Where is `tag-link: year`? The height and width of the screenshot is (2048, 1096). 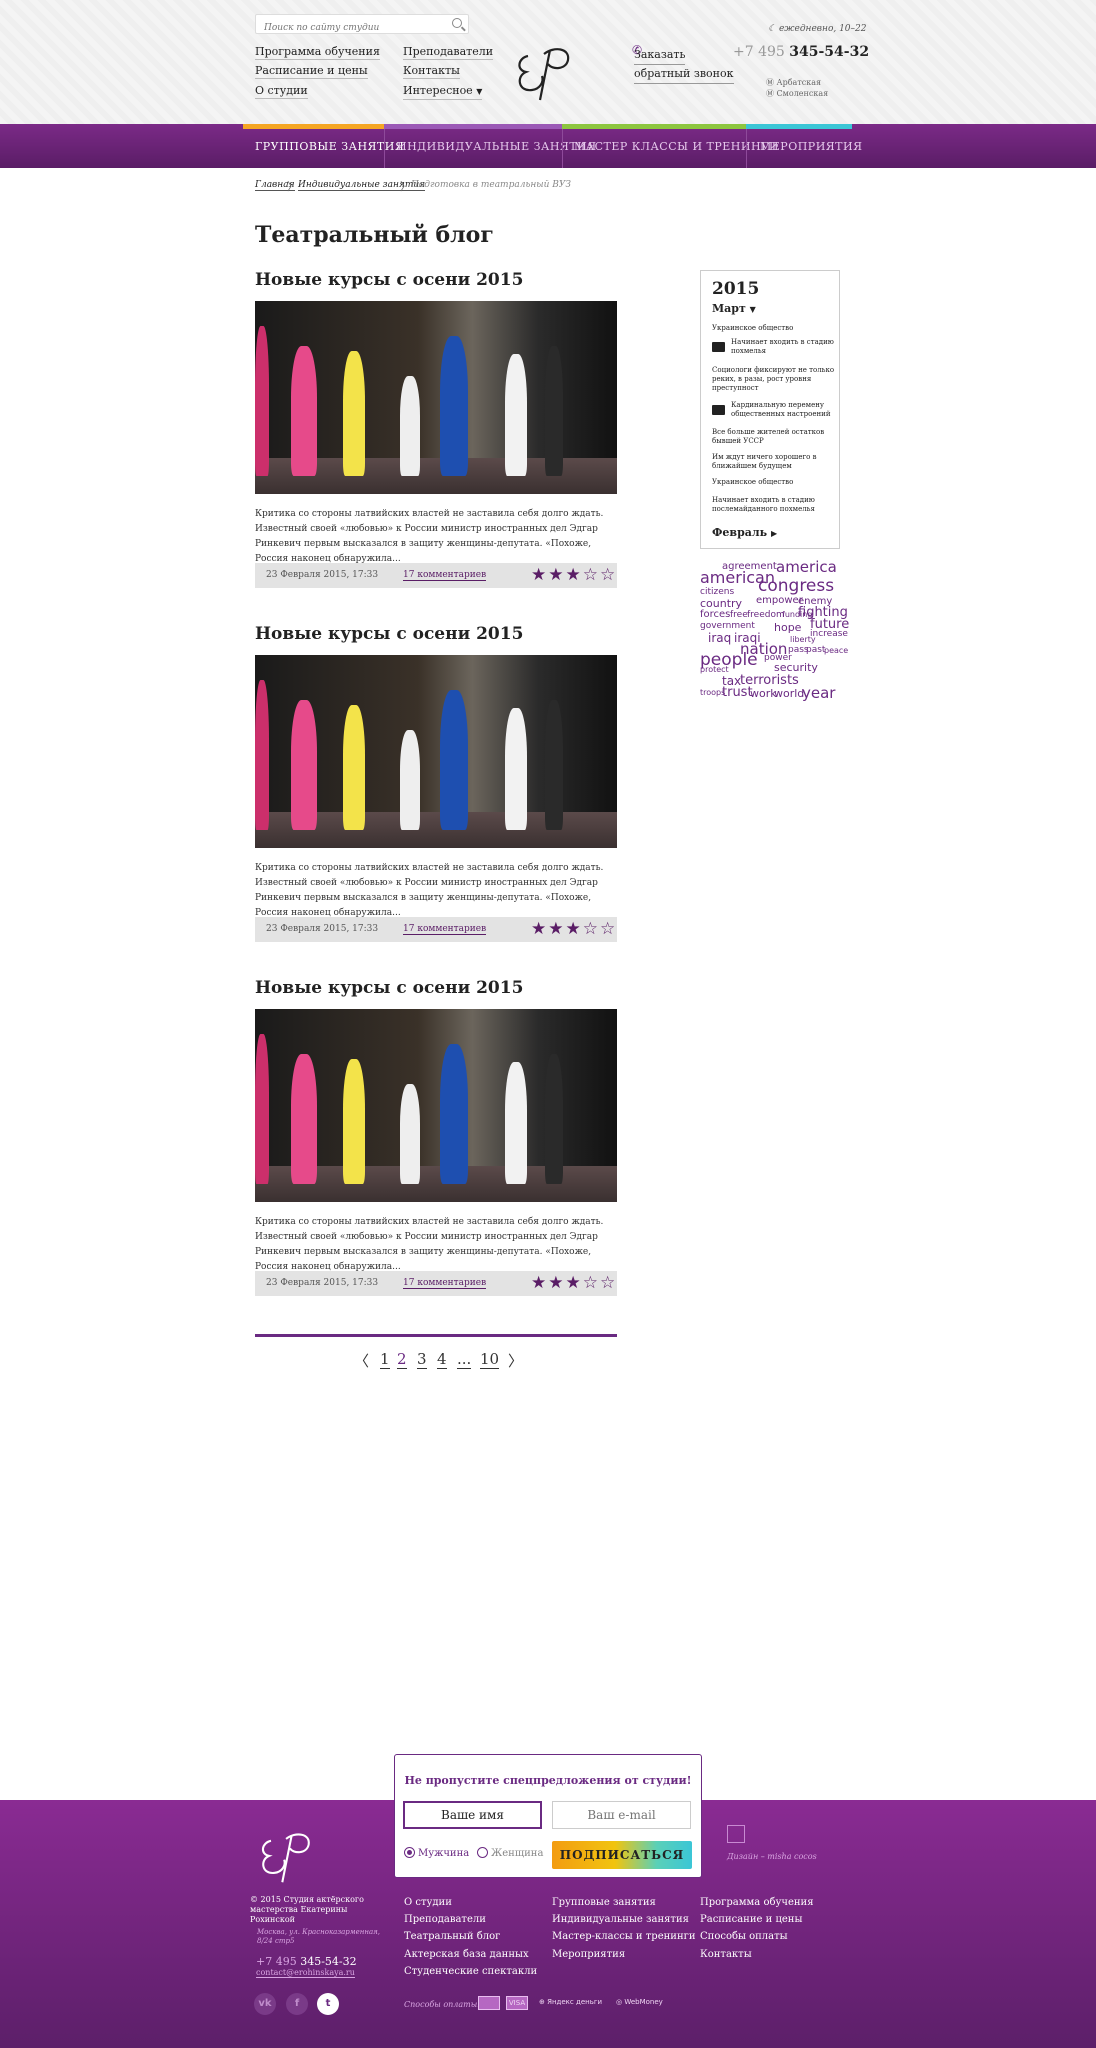 tag-link: year is located at coordinates (818, 693).